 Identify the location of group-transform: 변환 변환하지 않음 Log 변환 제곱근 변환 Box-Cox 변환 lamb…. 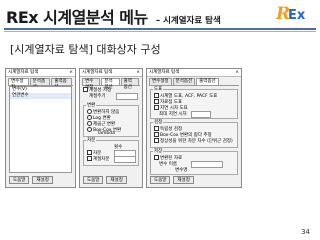
(111, 119).